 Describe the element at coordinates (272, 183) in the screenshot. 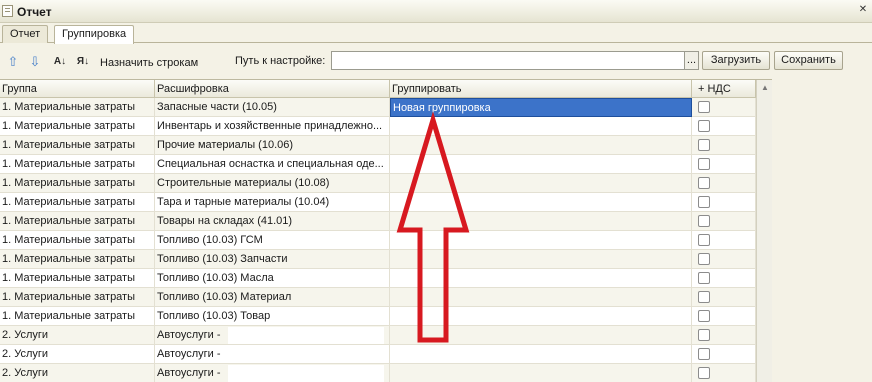

I see `cell-detail: Строительные материалы (10.08)` at that location.